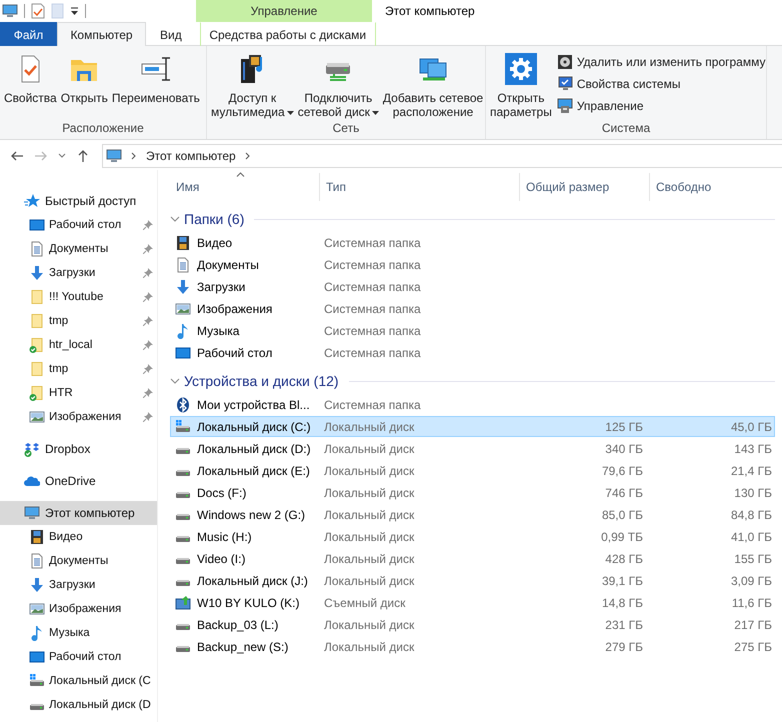 This screenshot has height=722, width=782. I want to click on file-row: Локальный диск (J:) Локальный диск 39,1 ГБ 3,09 ГБ, so click(472, 580).